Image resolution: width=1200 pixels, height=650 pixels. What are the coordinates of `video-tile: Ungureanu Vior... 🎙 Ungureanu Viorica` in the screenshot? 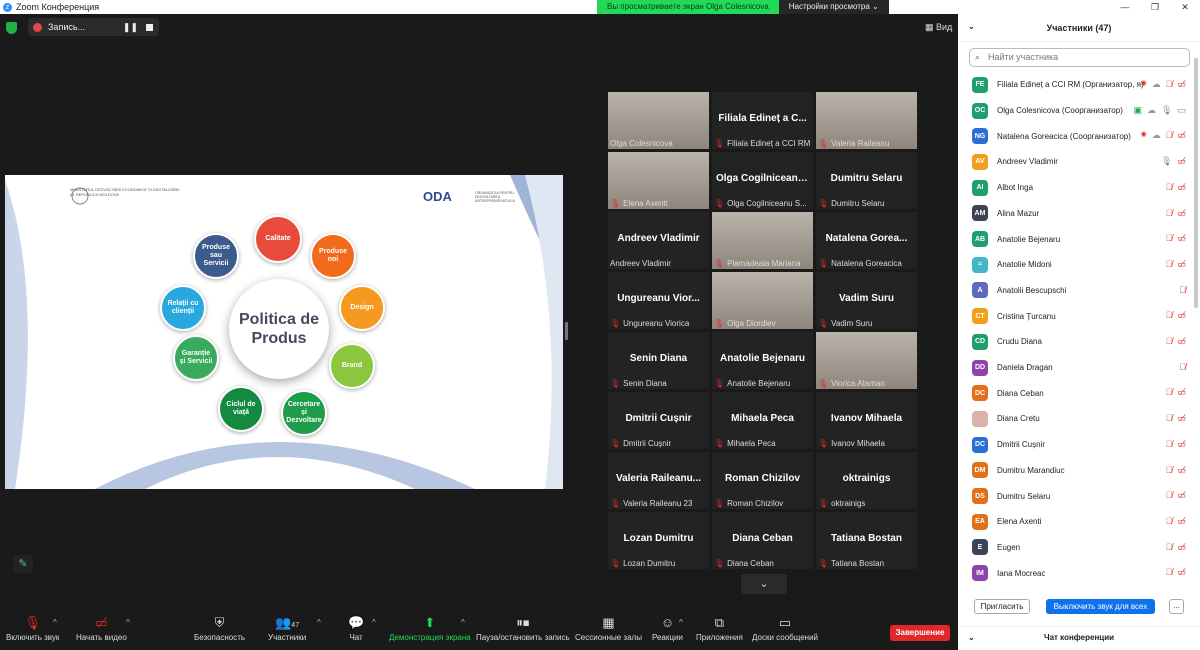 It's located at (658, 300).